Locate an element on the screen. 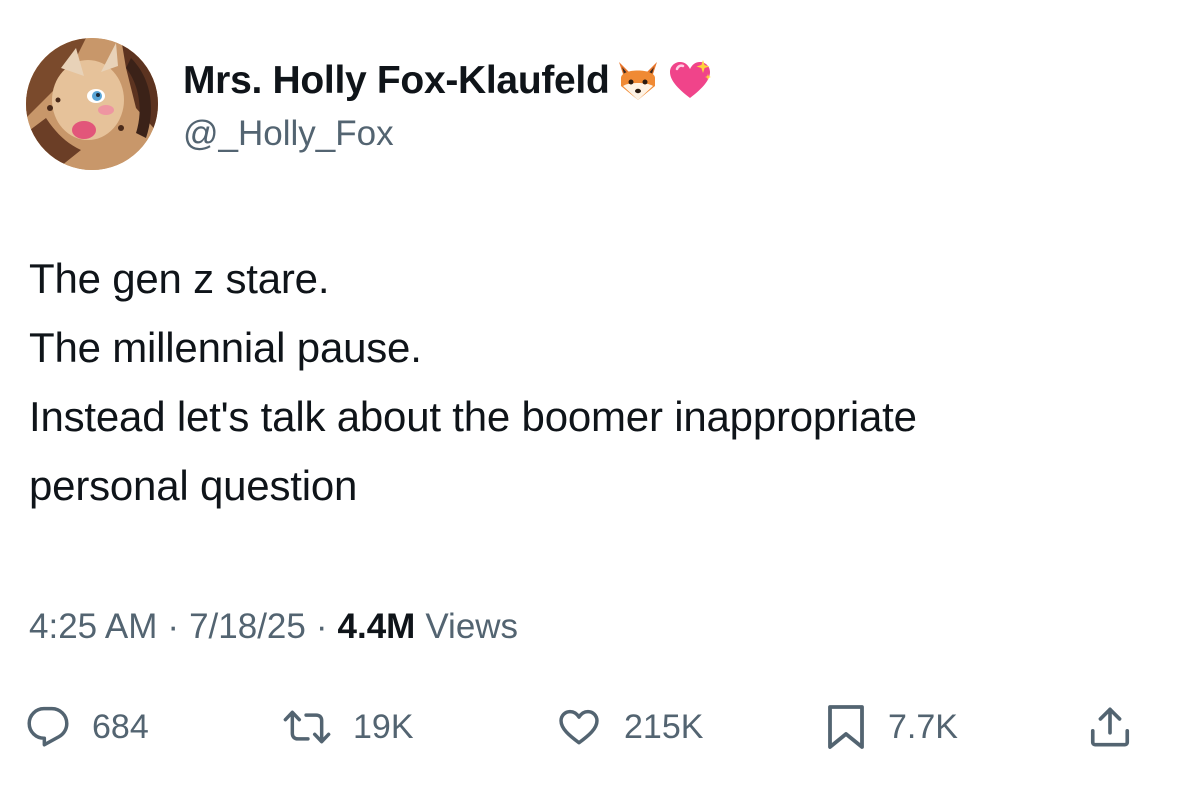 Image resolution: width=1179 pixels, height=797 pixels. reply-count: 684 is located at coordinates (120, 726).